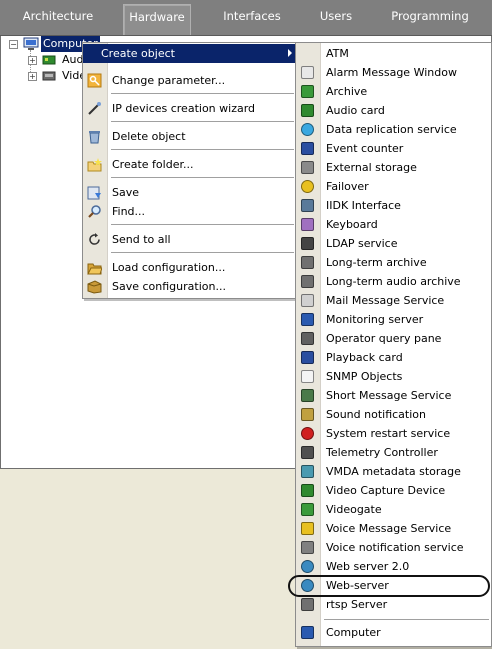 This screenshot has height=649, width=492. I want to click on menu-label: Create object, so click(138, 53).